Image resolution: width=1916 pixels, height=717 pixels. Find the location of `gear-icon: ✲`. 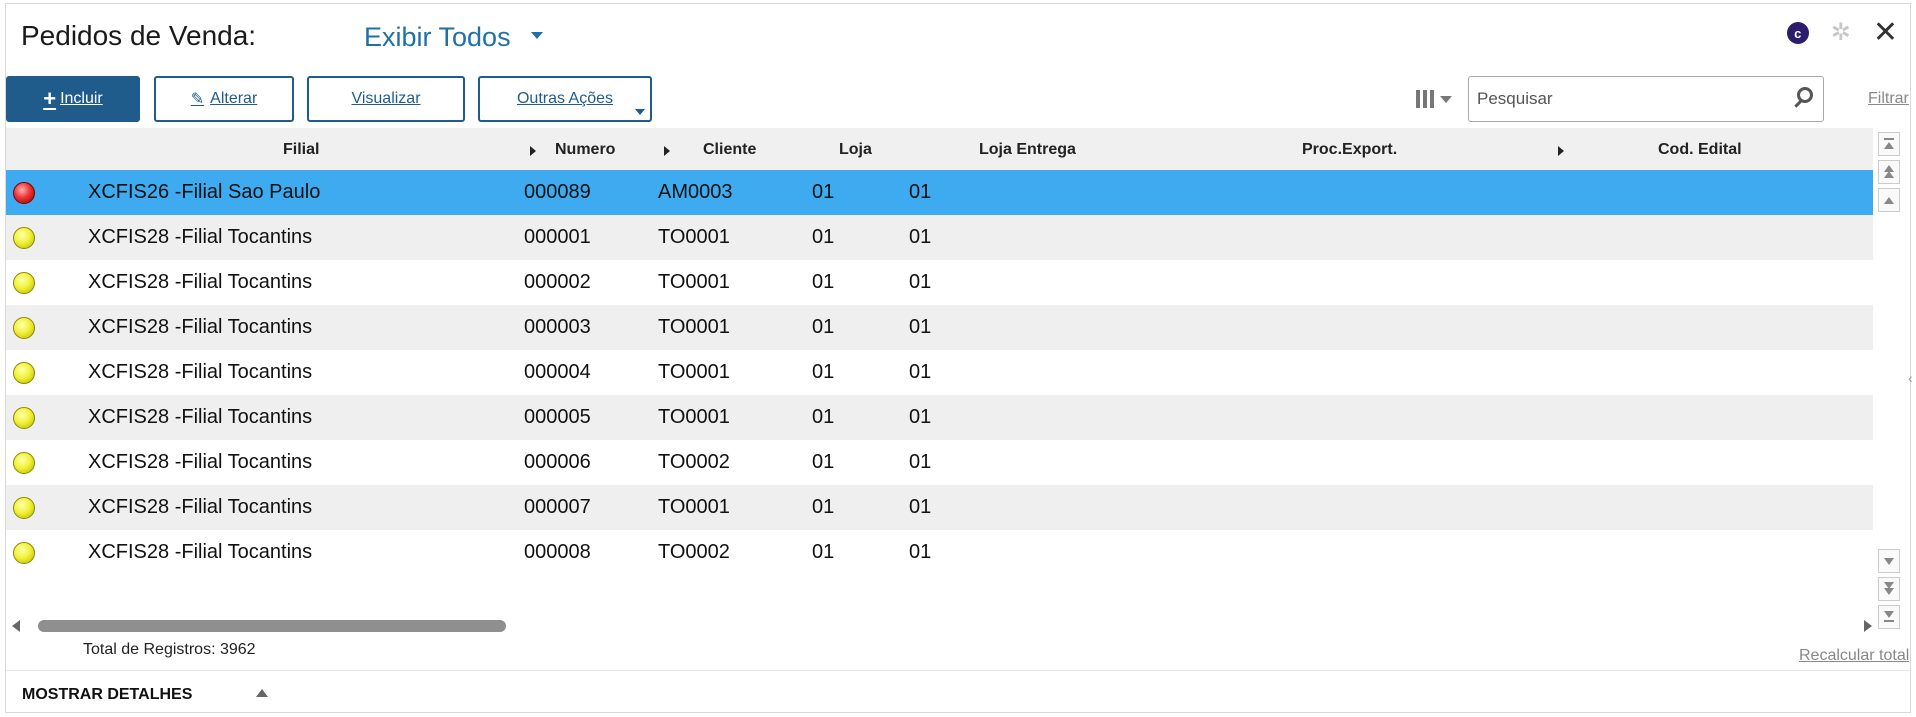

gear-icon: ✲ is located at coordinates (1841, 33).